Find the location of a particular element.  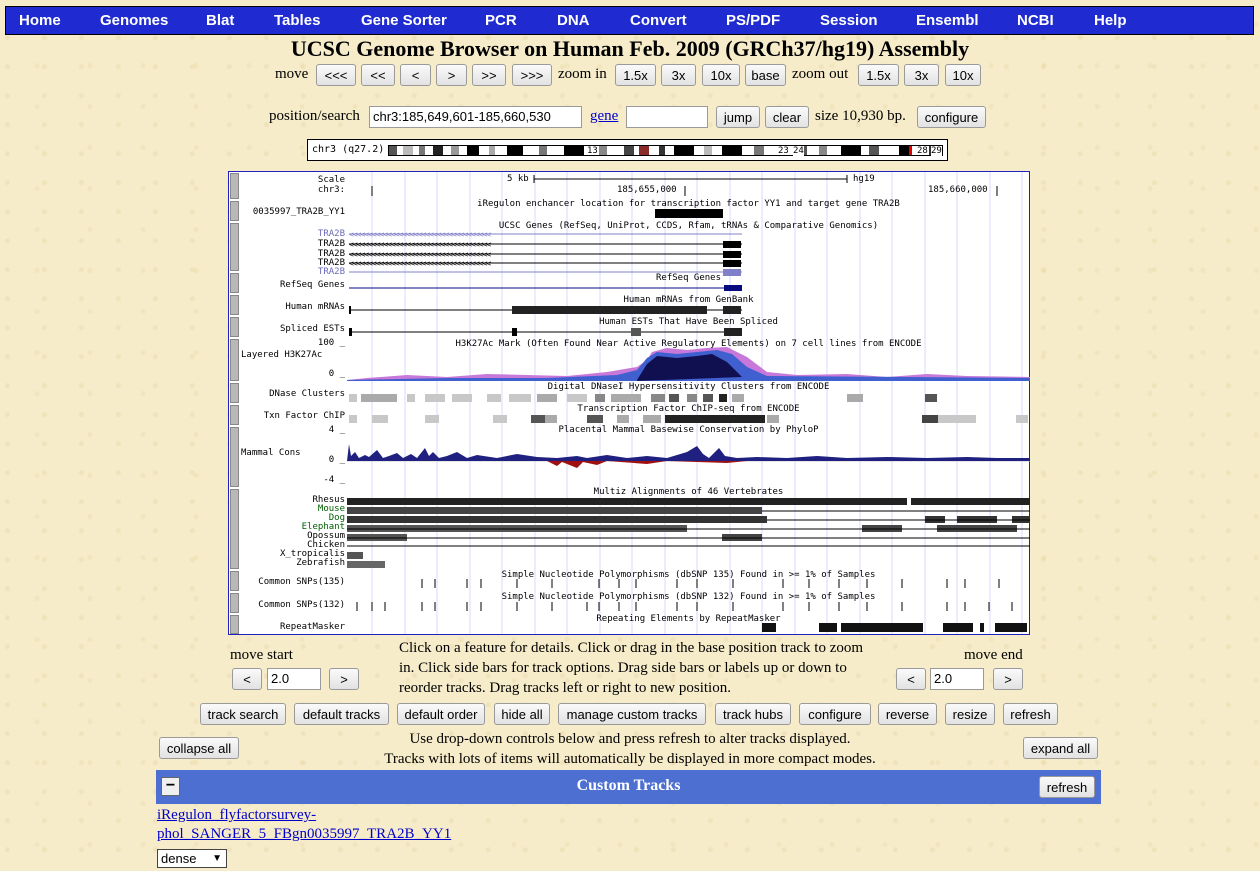

sidebar-snp132 is located at coordinates (234, 603).